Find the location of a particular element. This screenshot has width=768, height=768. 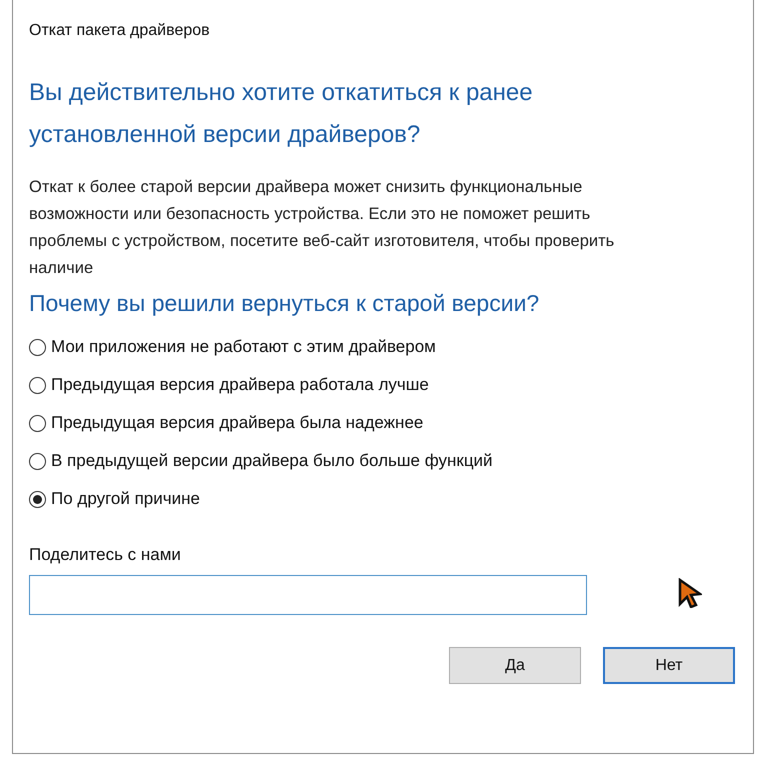

reason-radio-option: В предыдущей версии драйвера было больше функций is located at coordinates (261, 461).